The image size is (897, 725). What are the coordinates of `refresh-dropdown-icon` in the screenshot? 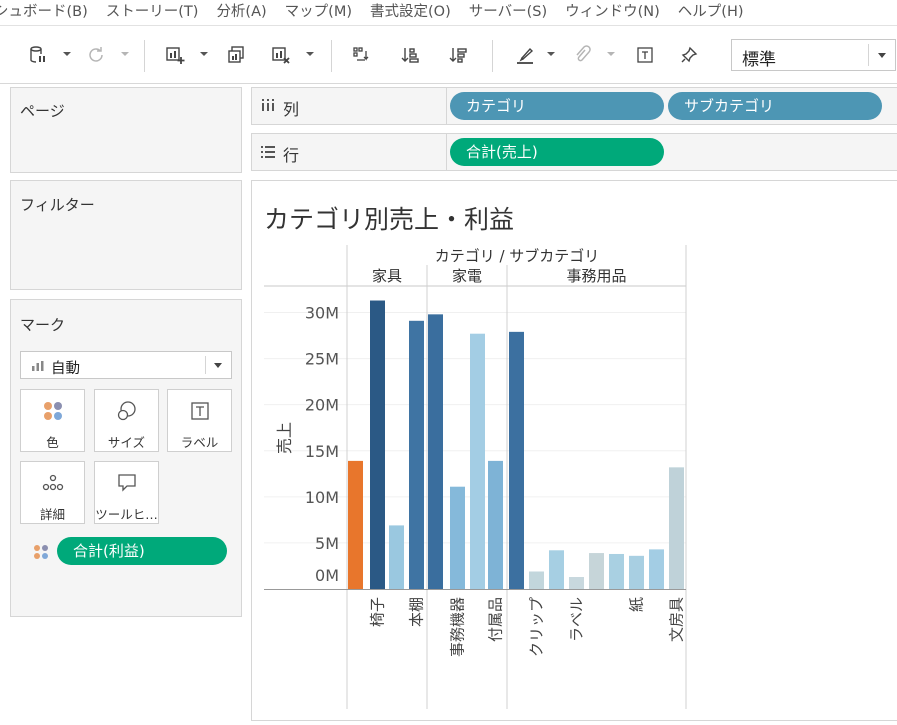 It's located at (125, 54).